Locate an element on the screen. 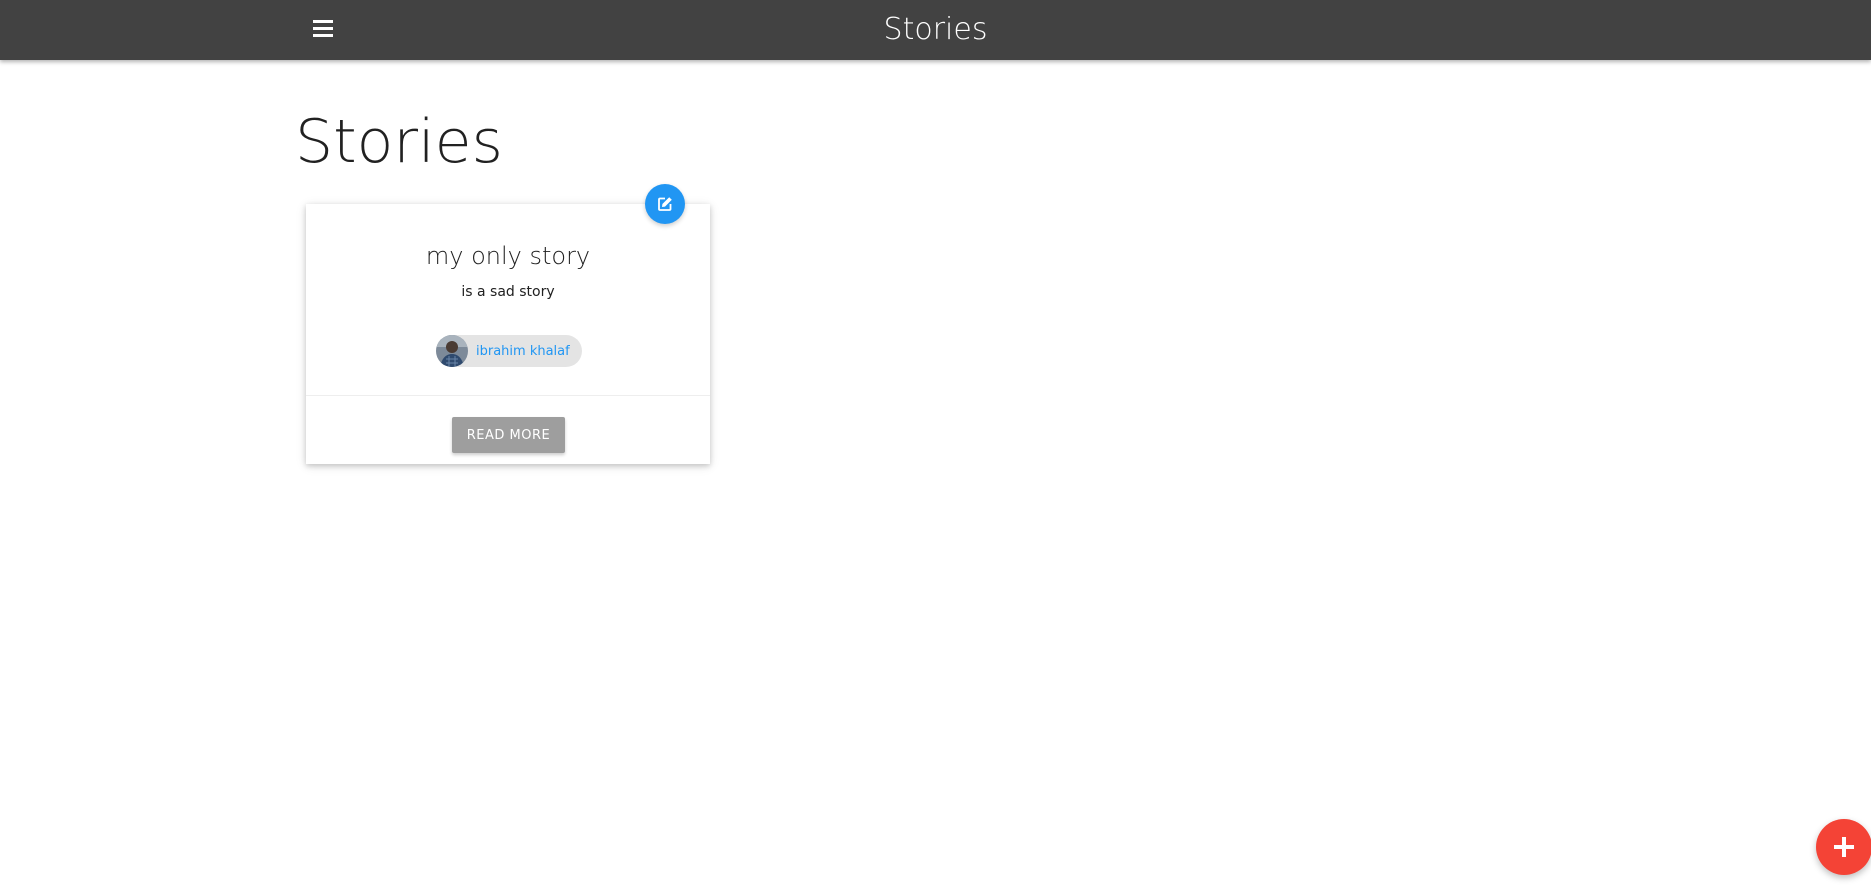  navbar-title: Stories is located at coordinates (935, 29).